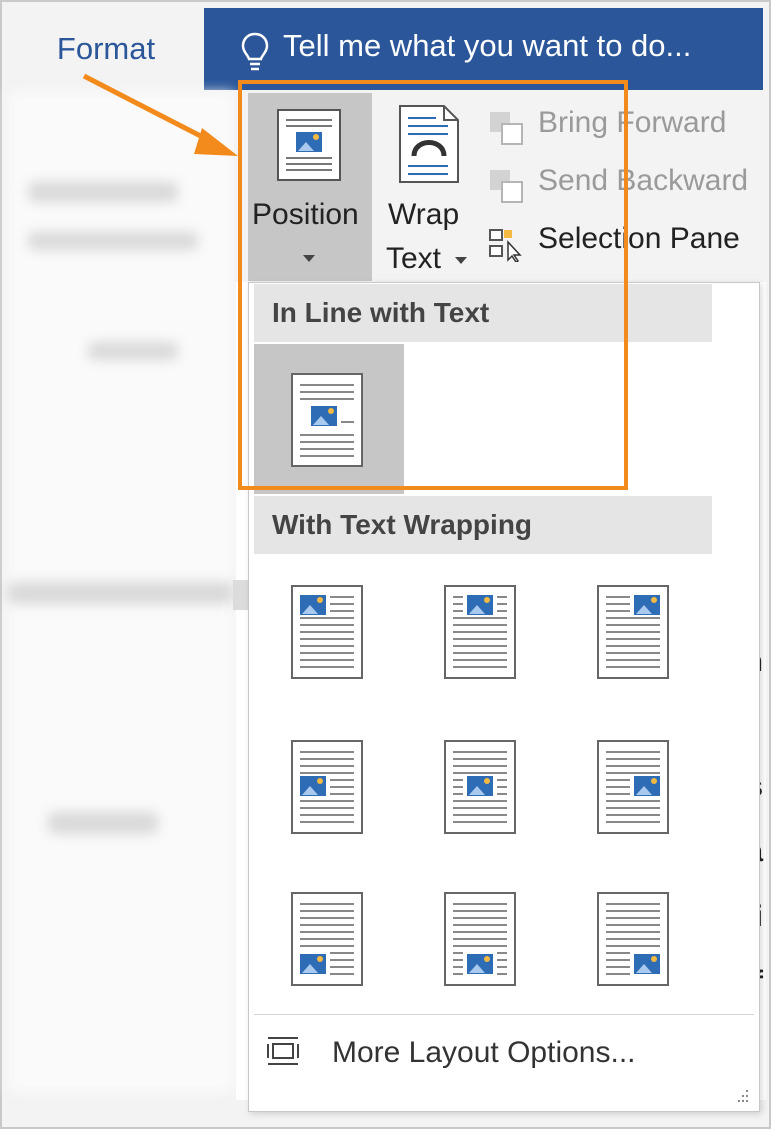 This screenshot has height=1129, width=771. What do you see at coordinates (633, 632) in the screenshot?
I see `wrap-top-right-option` at bounding box center [633, 632].